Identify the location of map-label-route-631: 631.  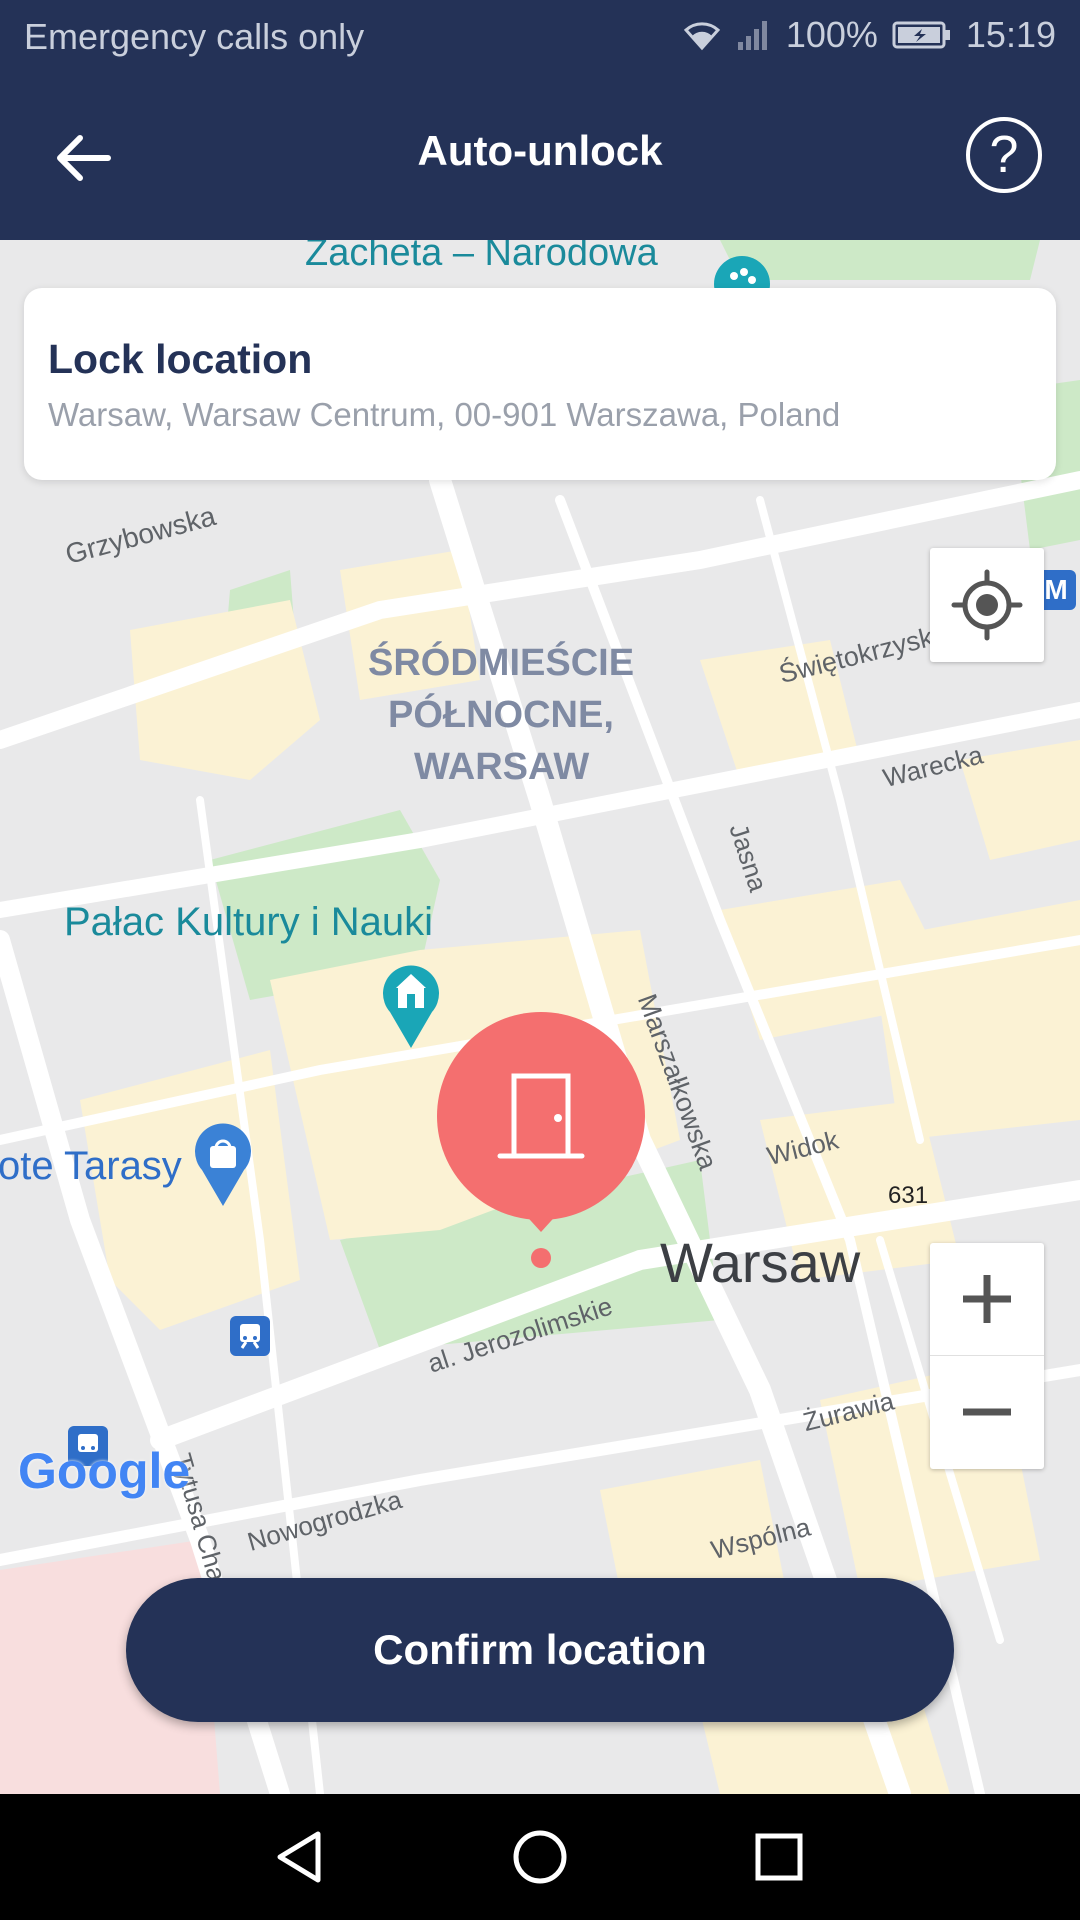
(908, 1195).